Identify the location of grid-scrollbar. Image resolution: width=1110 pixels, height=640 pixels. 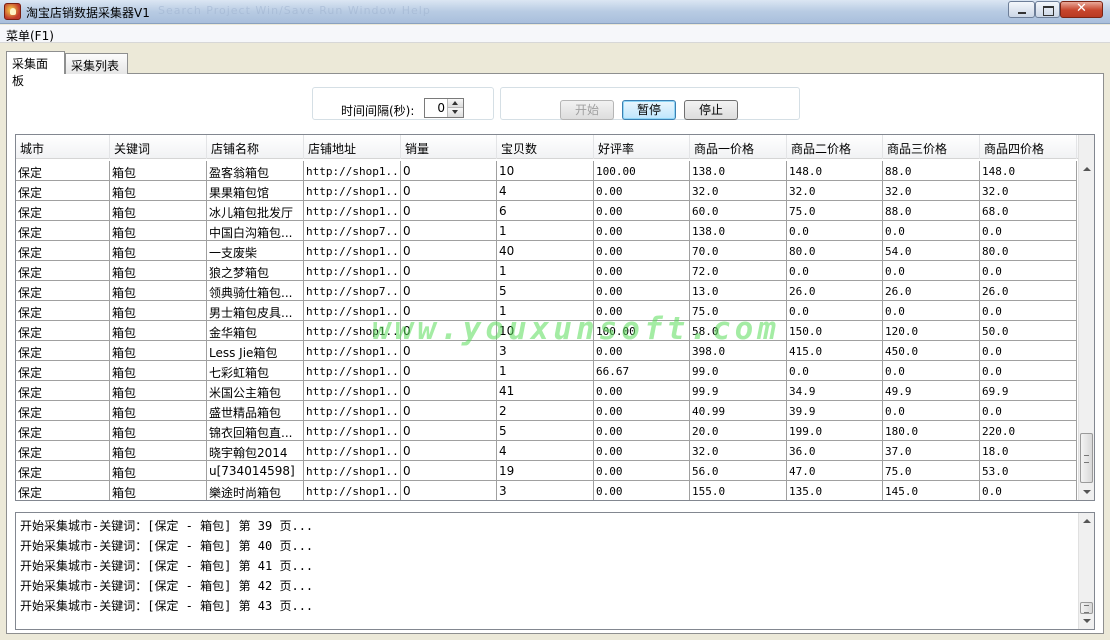
(1086, 317).